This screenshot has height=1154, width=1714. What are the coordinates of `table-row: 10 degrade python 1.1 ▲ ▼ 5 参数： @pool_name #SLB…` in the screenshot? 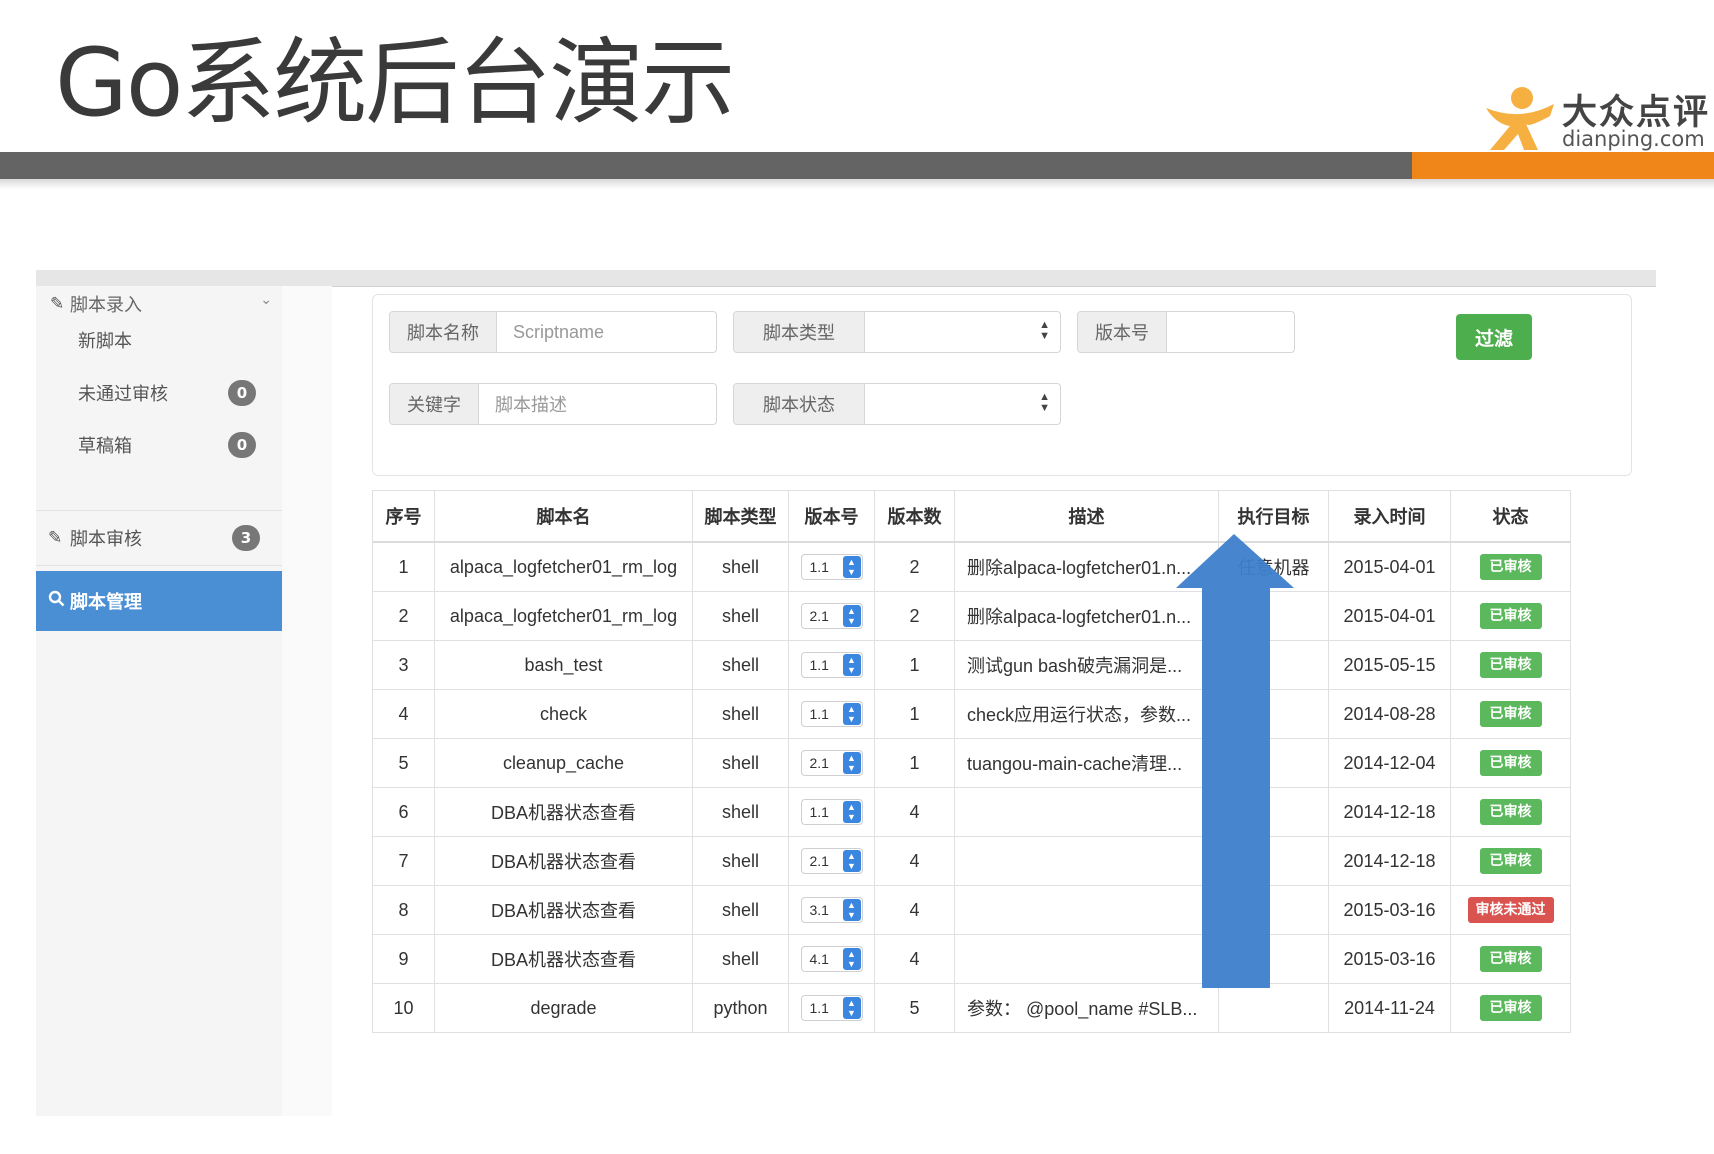 It's located at (971, 1008).